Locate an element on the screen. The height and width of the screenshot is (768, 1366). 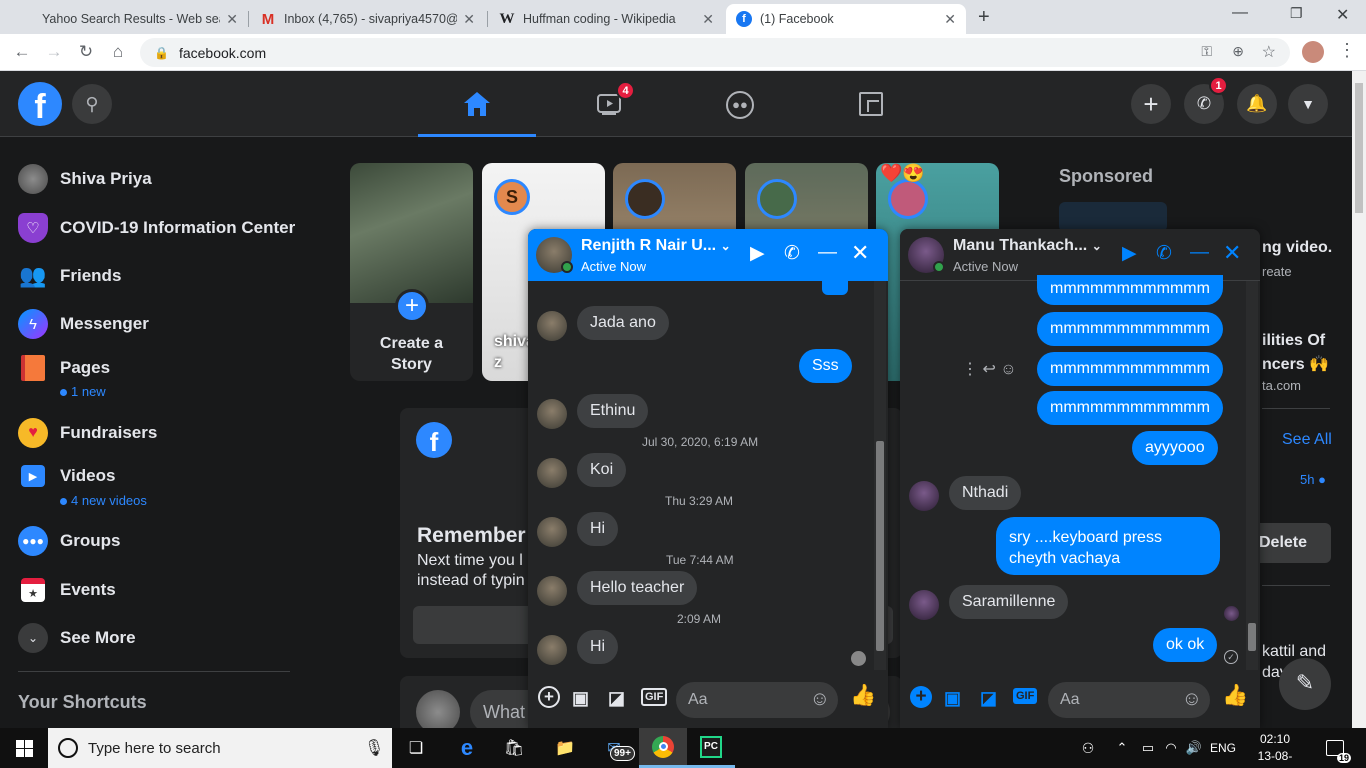
notifications-bell-icon: 🔔 is located at coordinates (1257, 104).